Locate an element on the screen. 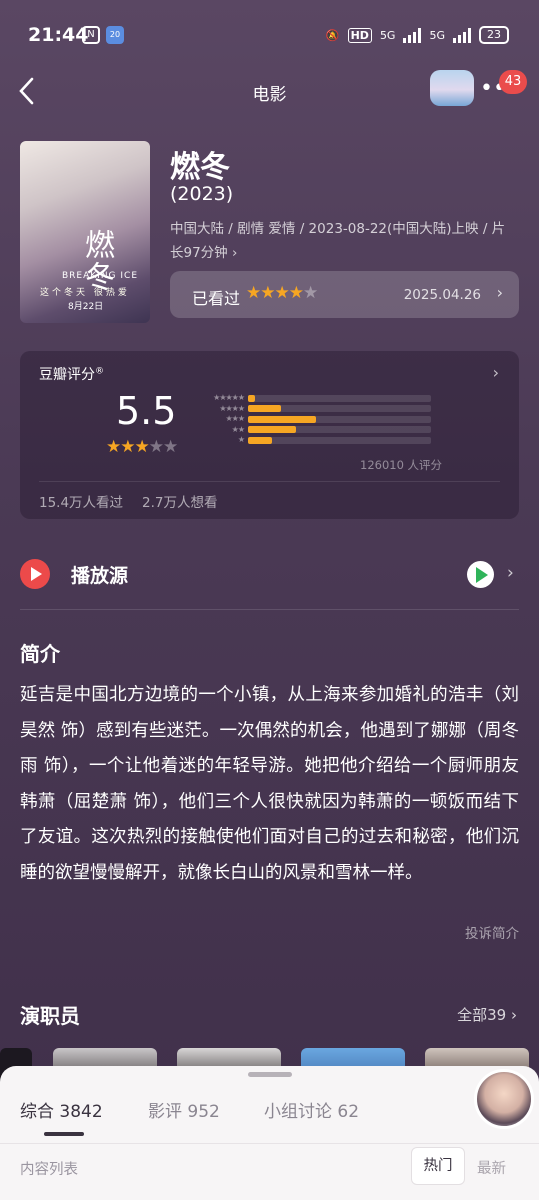 This screenshot has height=1200, width=539. discussion-sheet: 综合 3842 影评 952 小组讨论 62 内容列表 热门 最新 is located at coordinates (269, 1133).